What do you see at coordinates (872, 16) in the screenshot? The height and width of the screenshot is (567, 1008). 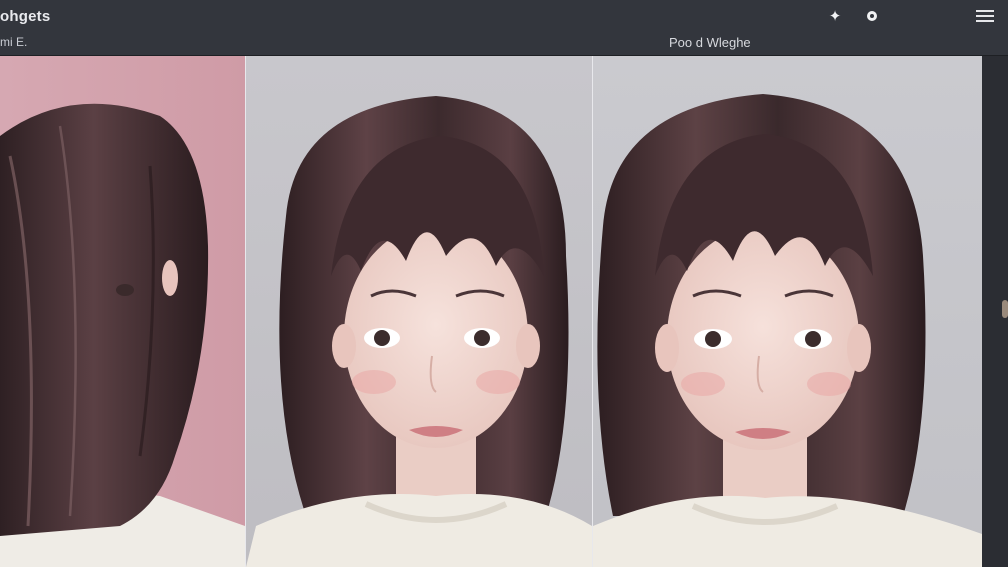 I see `circle-icon` at bounding box center [872, 16].